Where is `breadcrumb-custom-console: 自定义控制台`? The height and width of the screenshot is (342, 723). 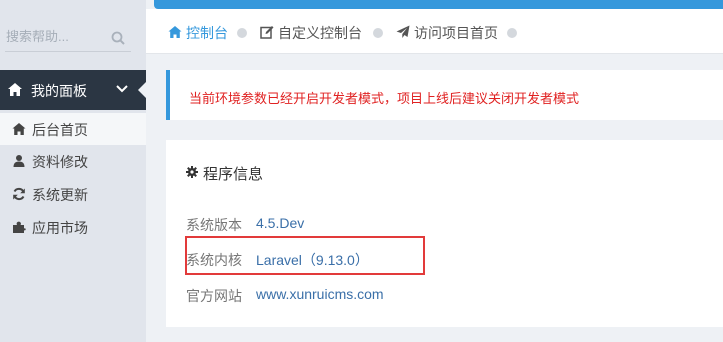
breadcrumb-custom-console: 自定义控制台 is located at coordinates (315, 32).